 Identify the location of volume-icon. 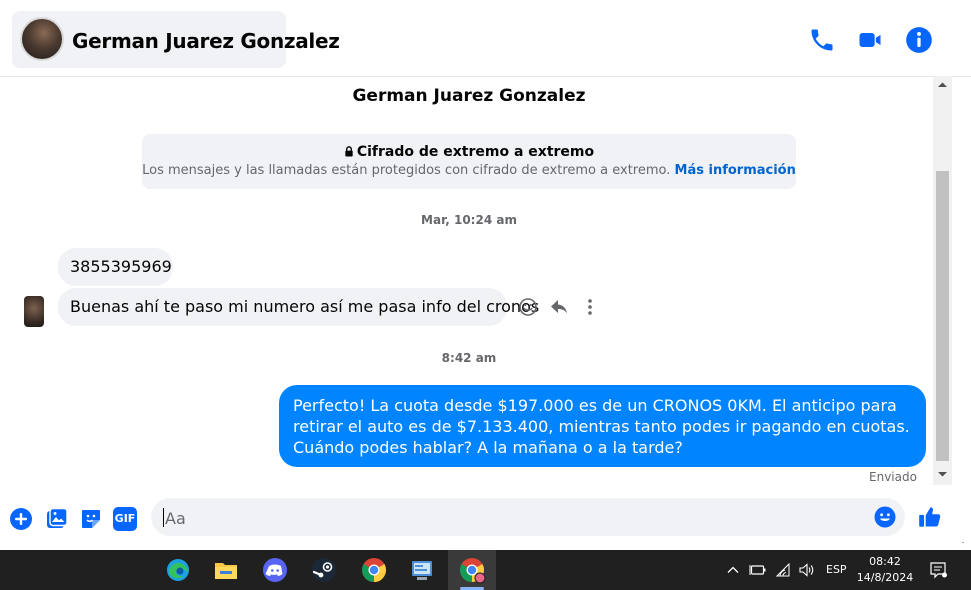
(807, 570).